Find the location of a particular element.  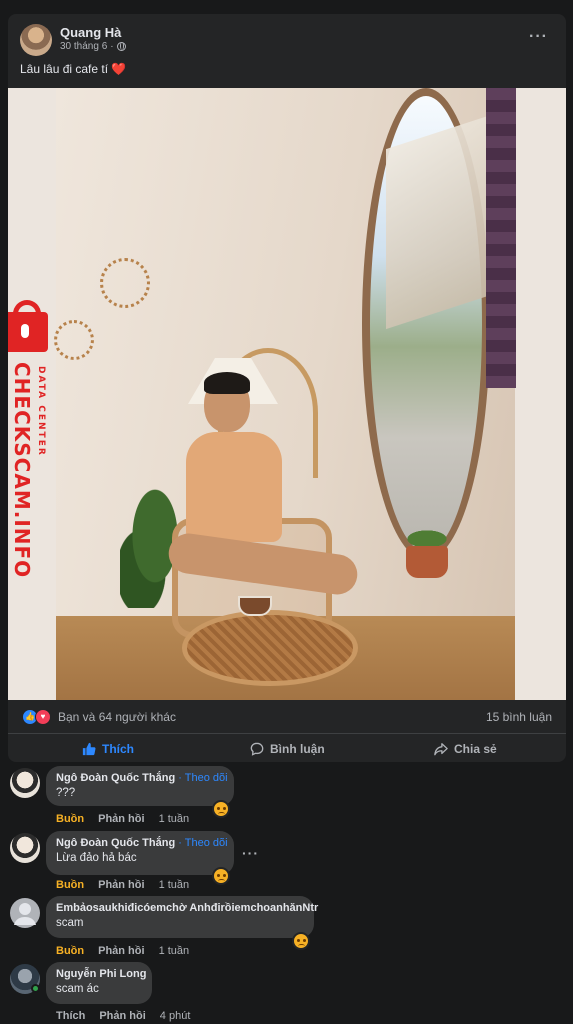

lock-icon is located at coordinates (28, 326).